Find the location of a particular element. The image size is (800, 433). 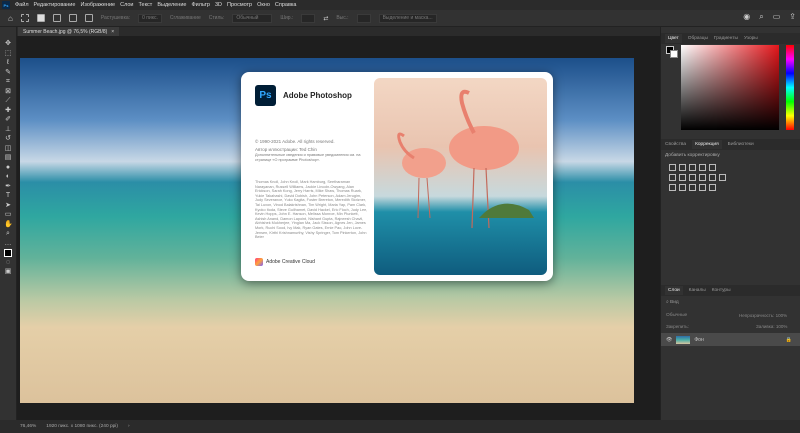

menu-select: Выделение is located at coordinates (171, 5).